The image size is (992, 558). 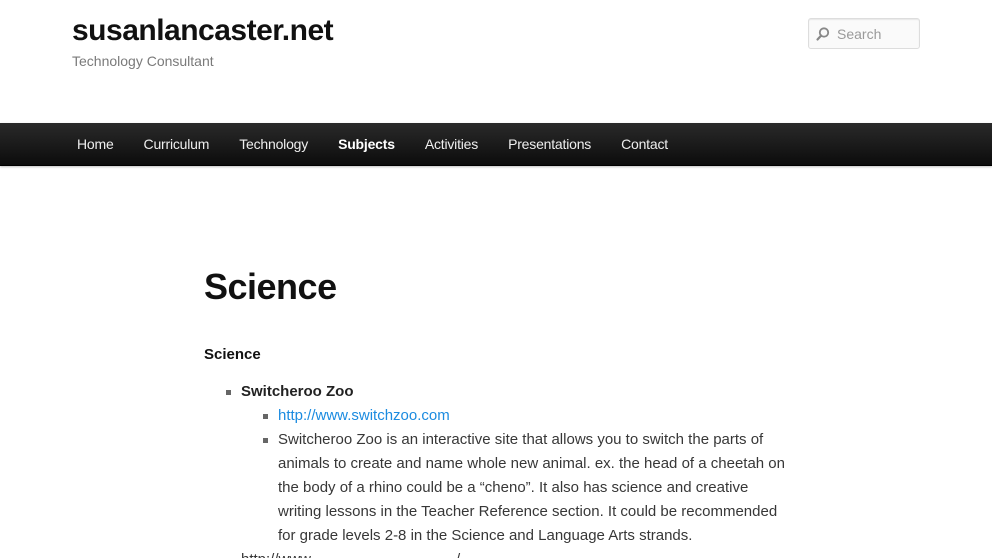 What do you see at coordinates (549, 144) in the screenshot?
I see `nav-item-presentations: Presentations` at bounding box center [549, 144].